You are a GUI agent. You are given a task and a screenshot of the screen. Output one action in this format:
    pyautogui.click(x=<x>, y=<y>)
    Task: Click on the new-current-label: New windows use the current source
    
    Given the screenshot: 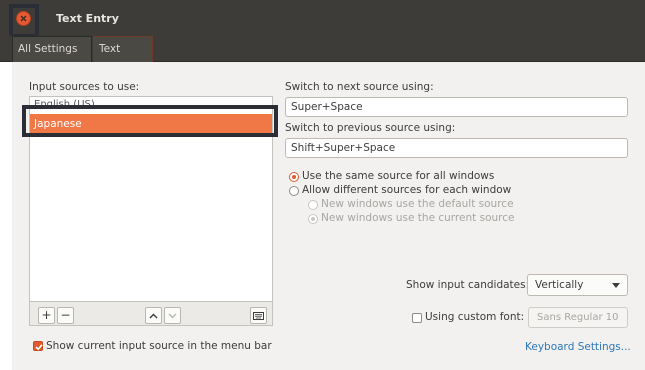 What is the action you would take?
    pyautogui.click(x=418, y=218)
    